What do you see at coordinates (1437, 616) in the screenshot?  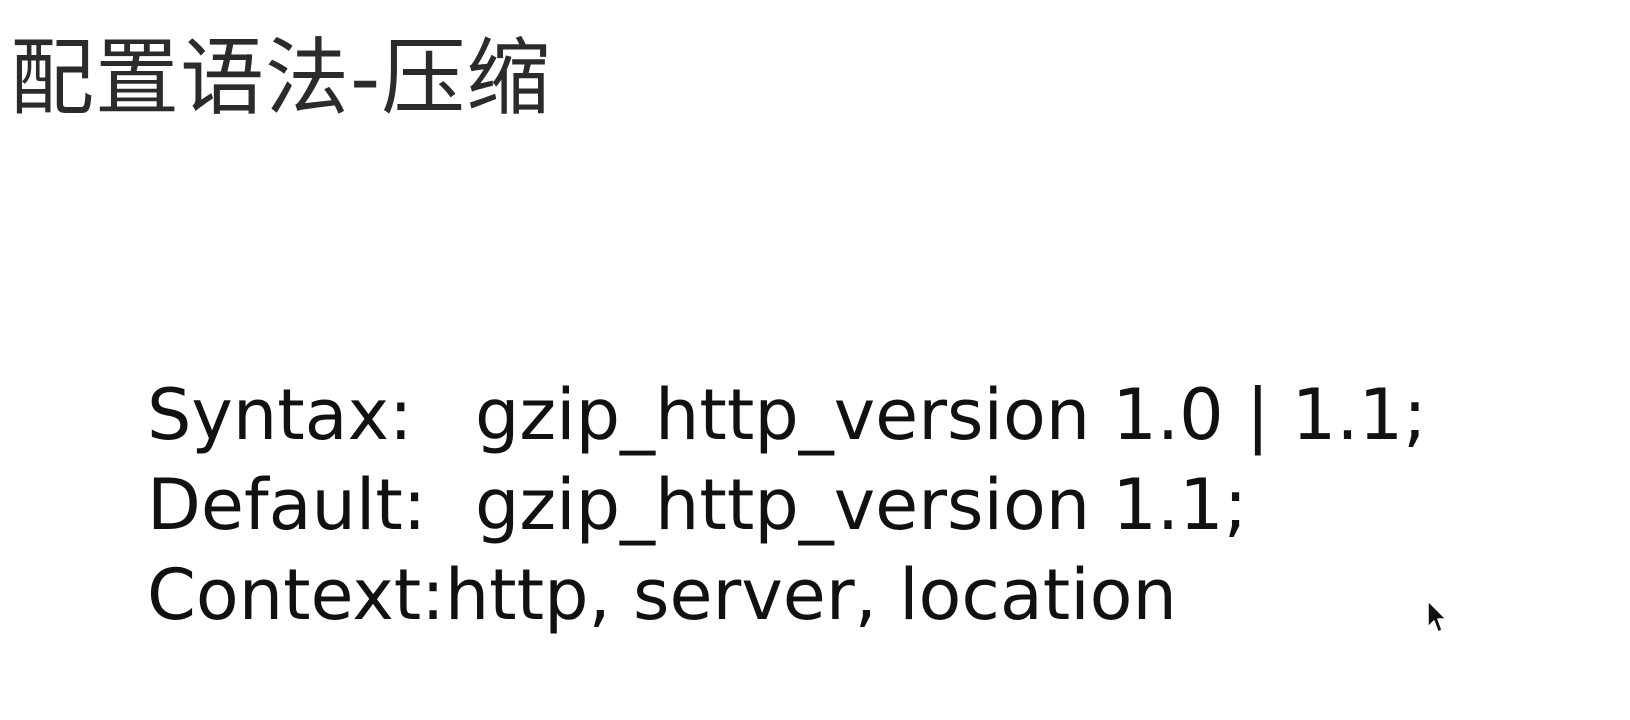 I see `mouse-pointer-icon` at bounding box center [1437, 616].